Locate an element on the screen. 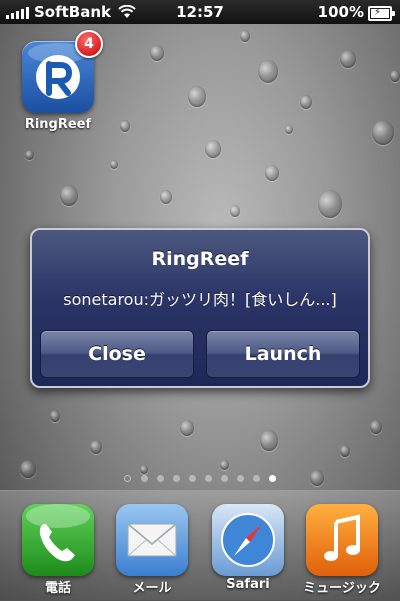 The width and height of the screenshot is (400, 601). safari-app-icon is located at coordinates (248, 540).